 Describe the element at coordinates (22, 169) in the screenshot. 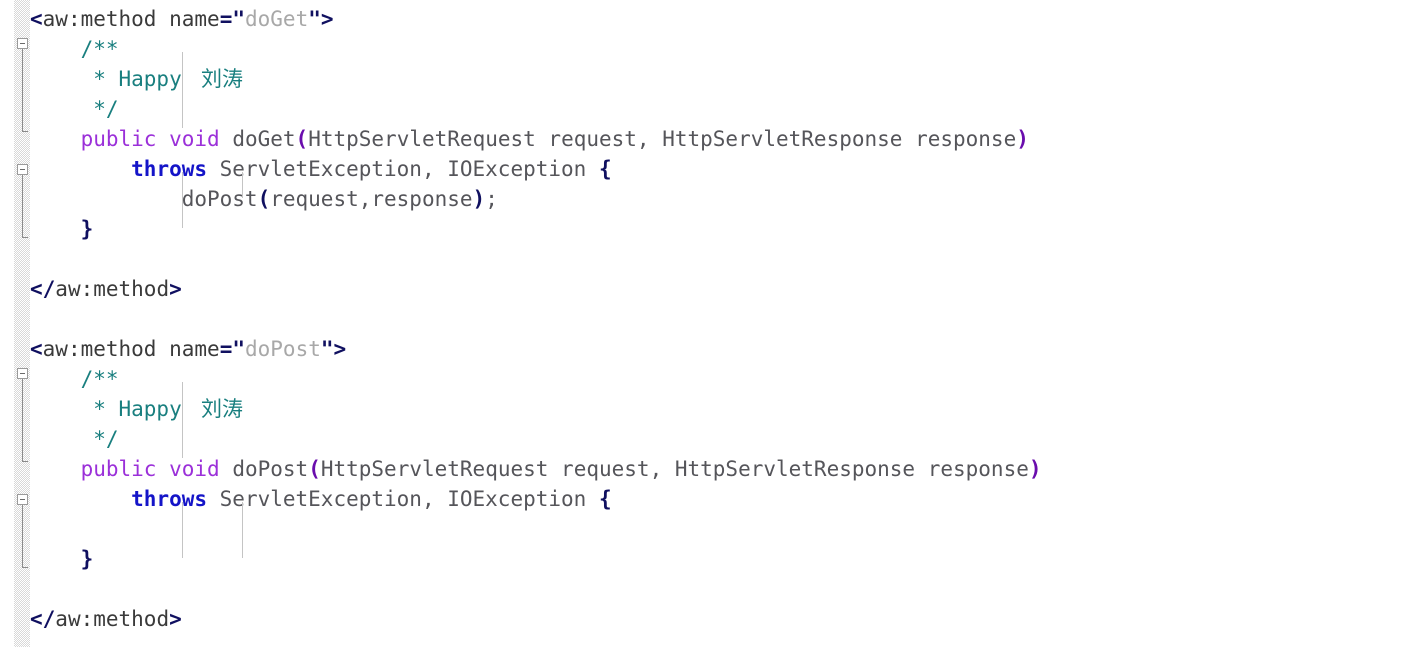

I see `fold-marker-doget-body-icon` at that location.